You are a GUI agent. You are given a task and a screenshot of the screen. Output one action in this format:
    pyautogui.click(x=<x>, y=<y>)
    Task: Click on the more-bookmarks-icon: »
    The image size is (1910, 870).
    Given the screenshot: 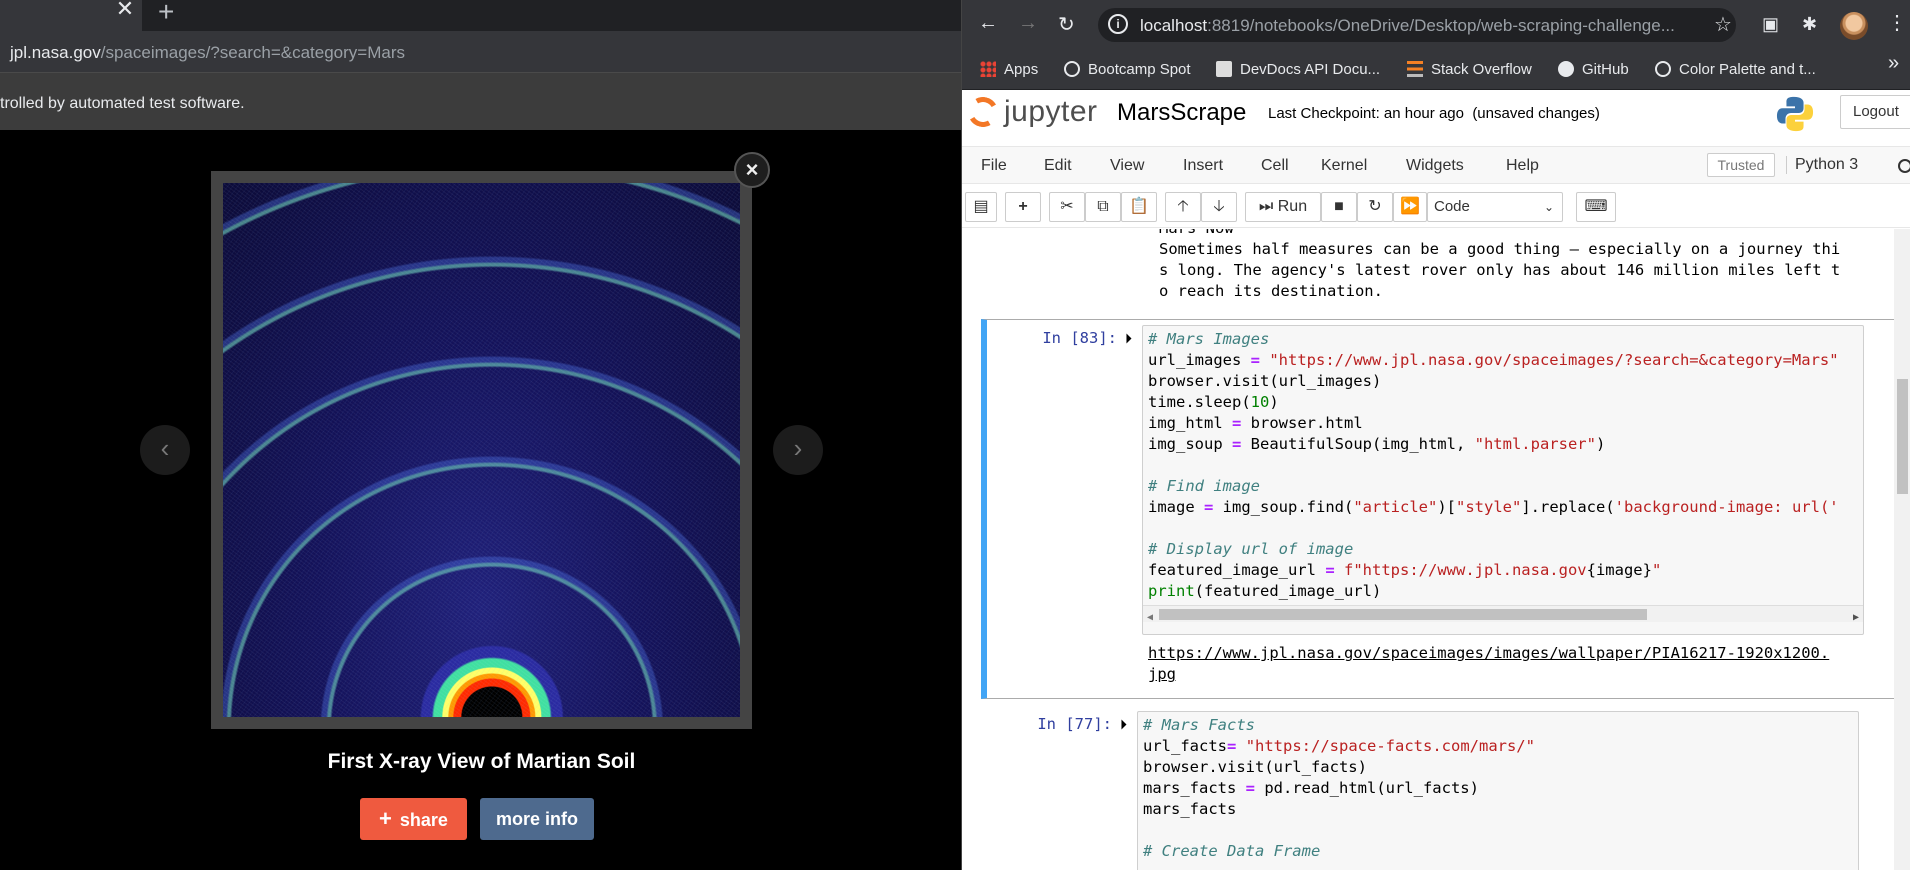 What is the action you would take?
    pyautogui.click(x=1893, y=63)
    